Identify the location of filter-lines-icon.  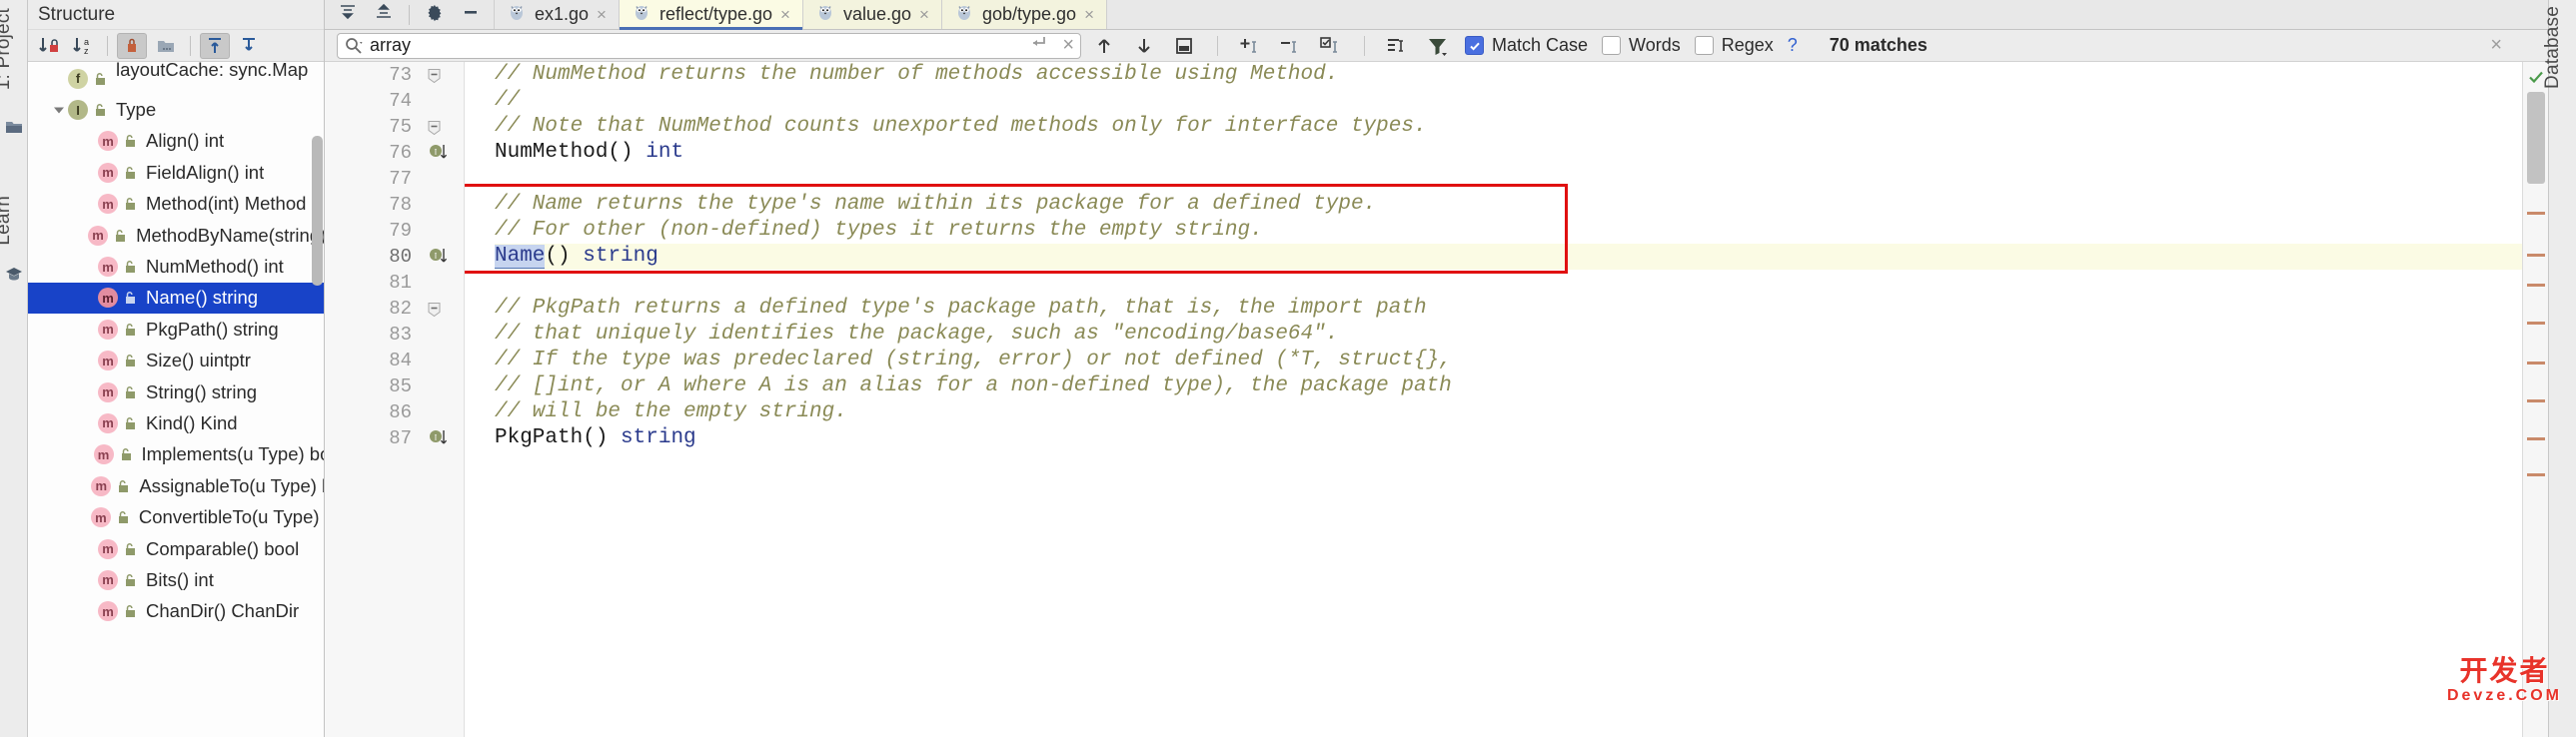
(1398, 46).